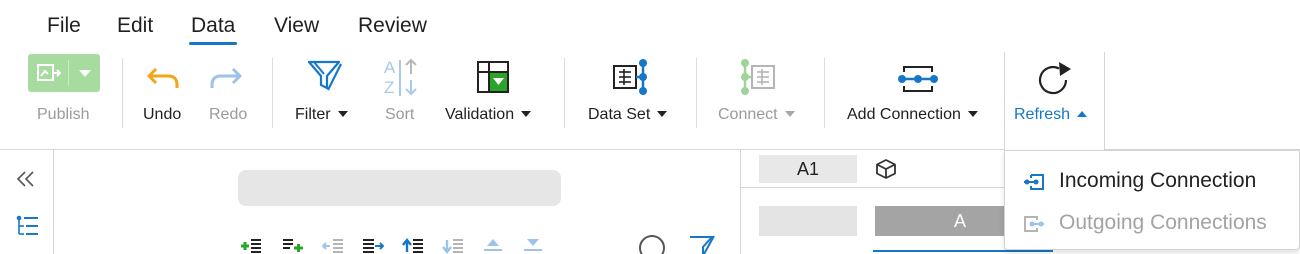 The width and height of the screenshot is (1300, 254). What do you see at coordinates (918, 98) in the screenshot?
I see `add-connection-button: Add Connection` at bounding box center [918, 98].